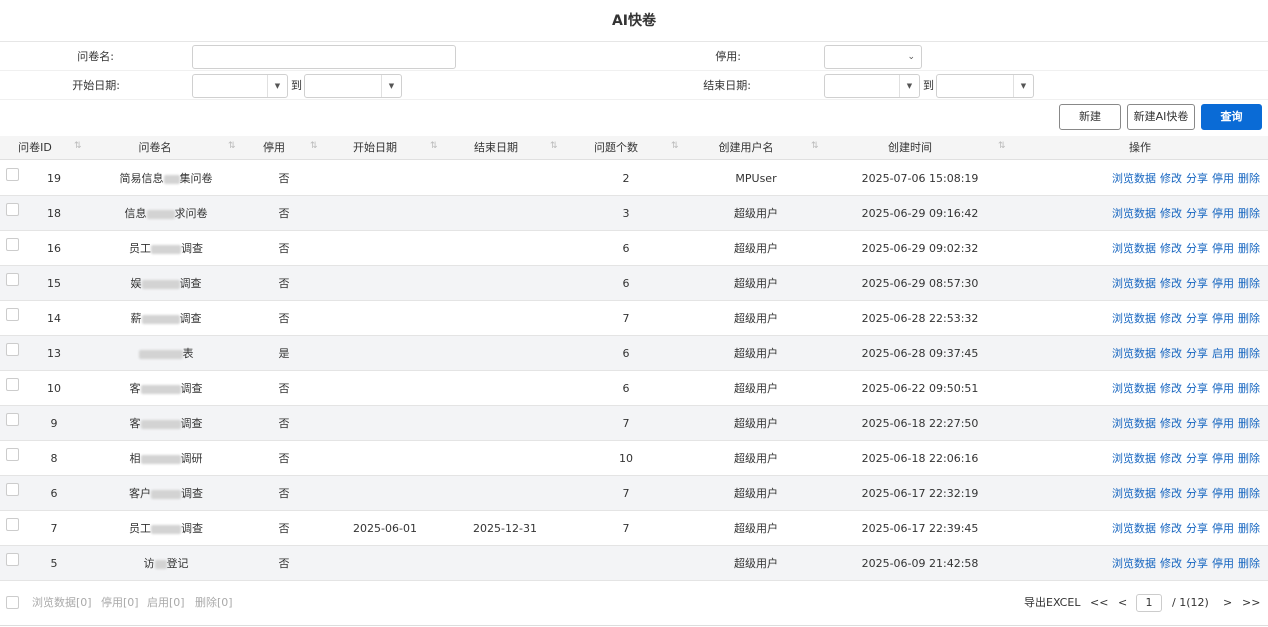 The image size is (1268, 627). What do you see at coordinates (353, 86) in the screenshot?
I see `start-date-to-picker: ▼` at bounding box center [353, 86].